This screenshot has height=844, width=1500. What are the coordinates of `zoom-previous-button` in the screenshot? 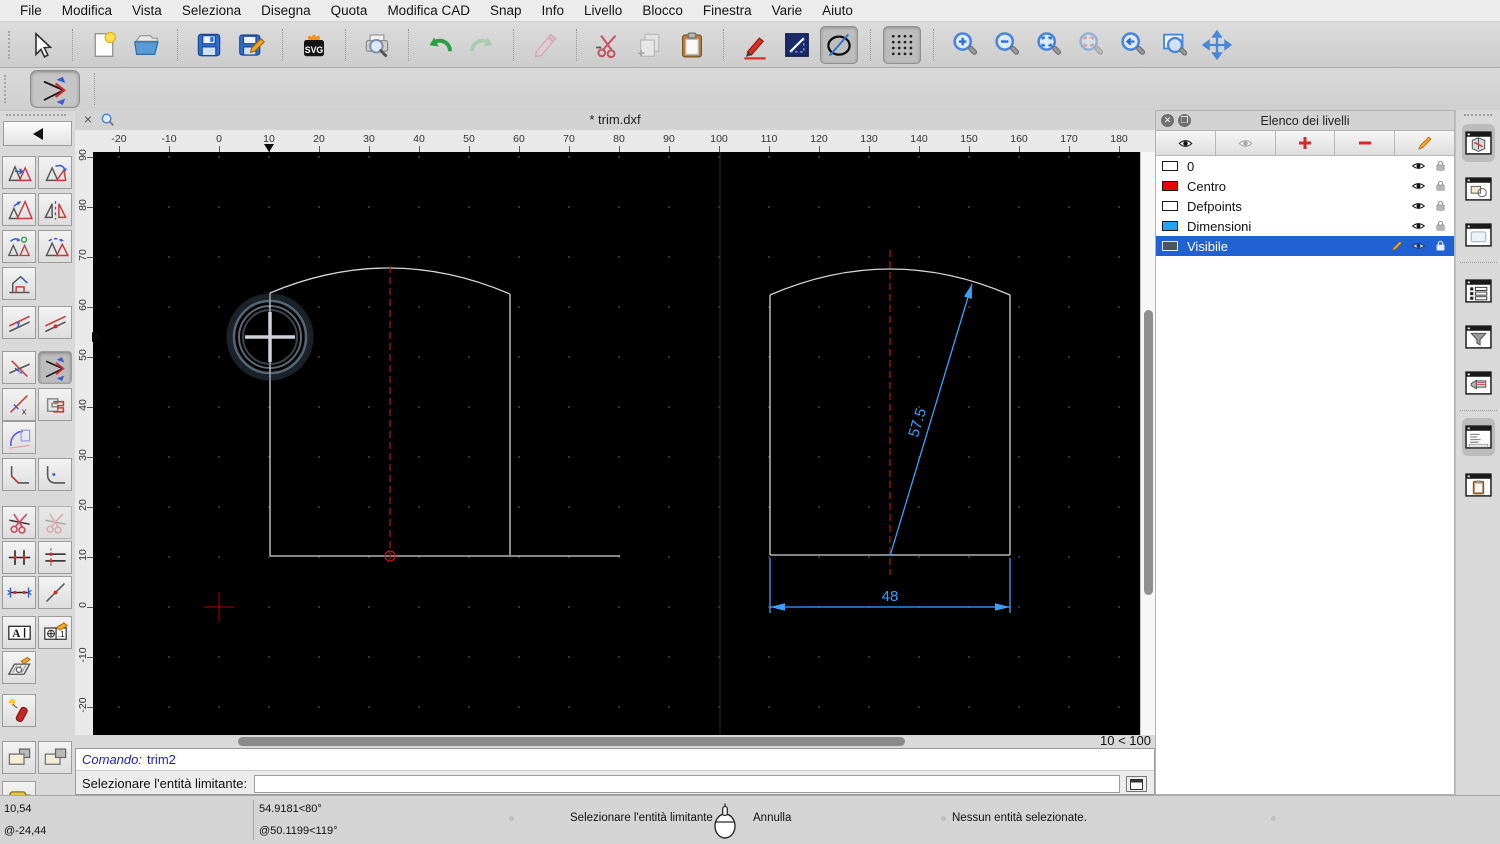 It's located at (1133, 45).